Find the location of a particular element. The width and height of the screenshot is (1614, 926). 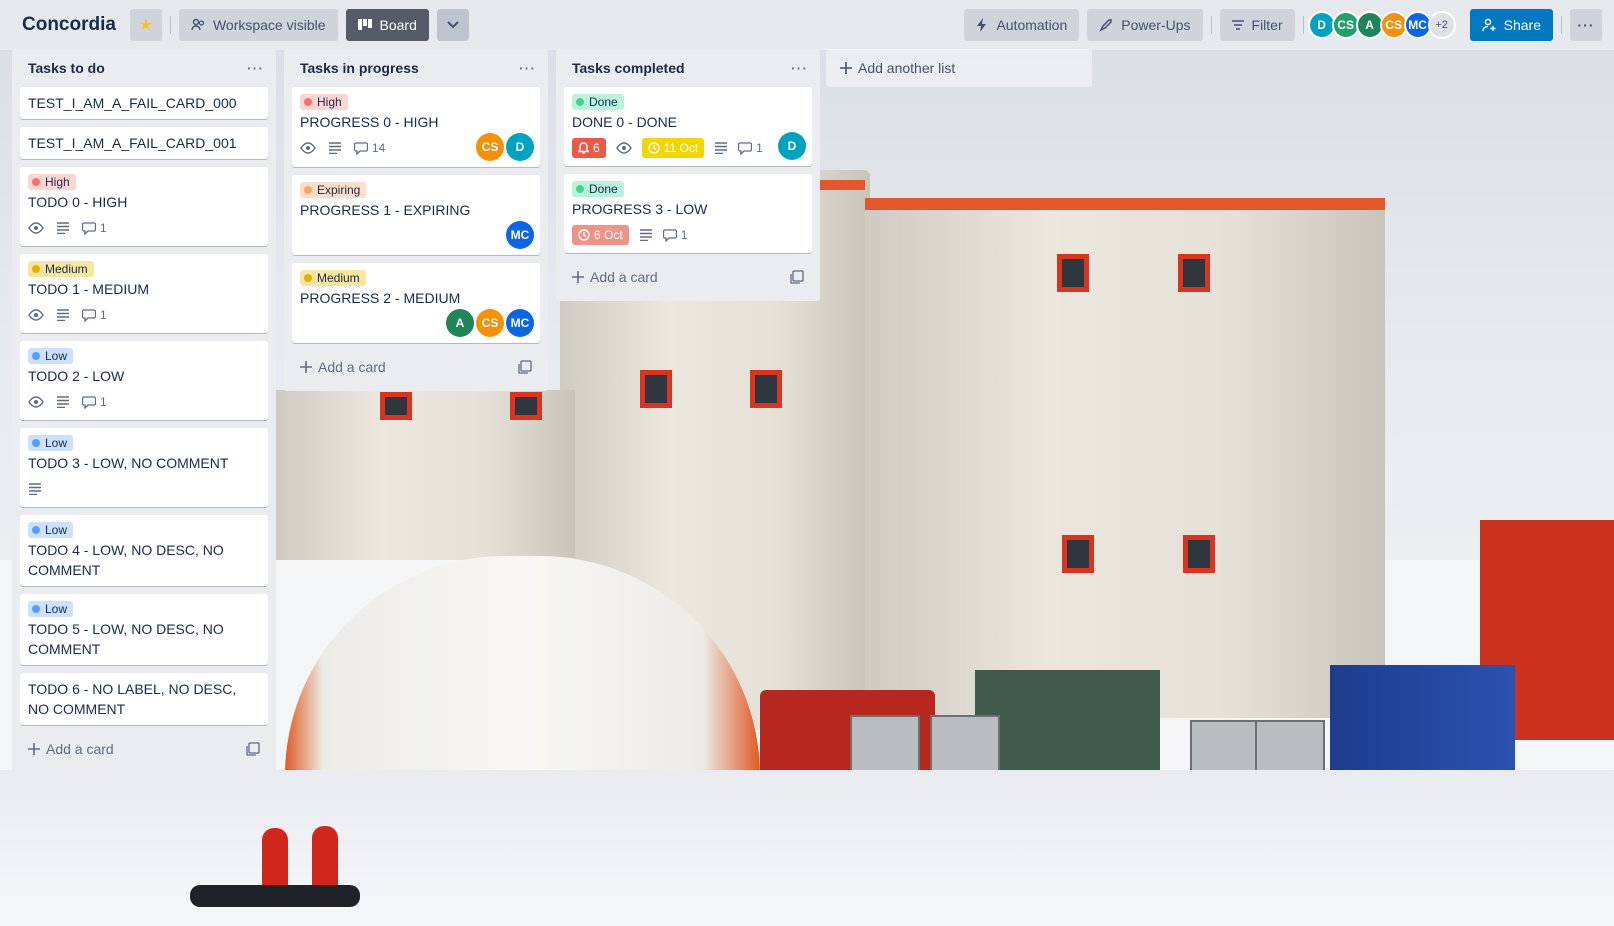

card: TEST_I_AM_A_FAIL_CARD_000 is located at coordinates (144, 103).